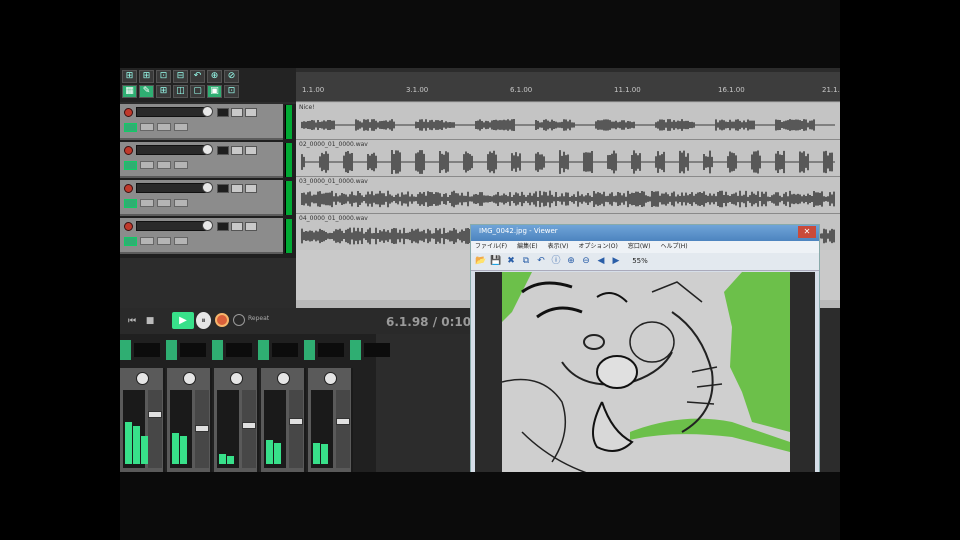  I want to click on repeat-icon, so click(239, 320).